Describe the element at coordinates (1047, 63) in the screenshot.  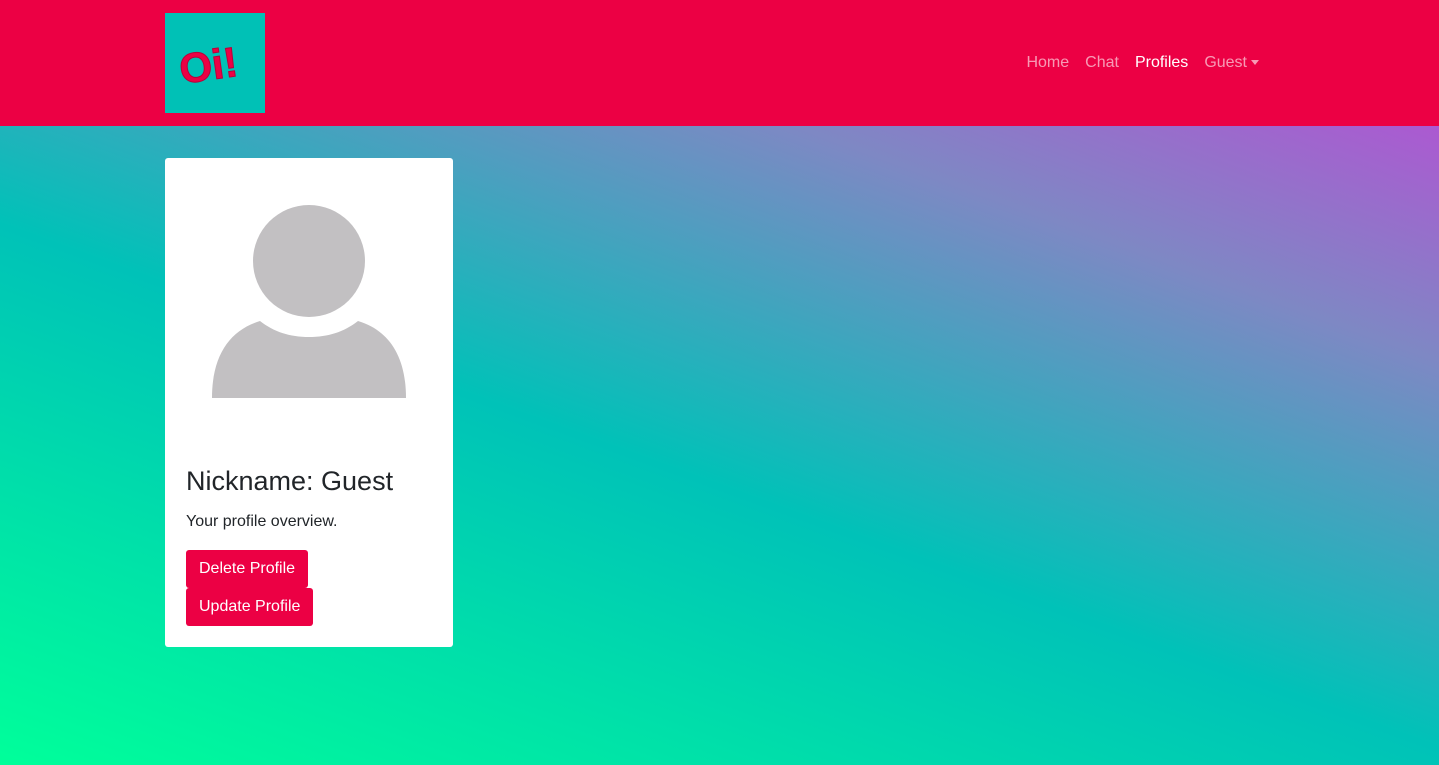
I see `nav-link-home: Home` at that location.